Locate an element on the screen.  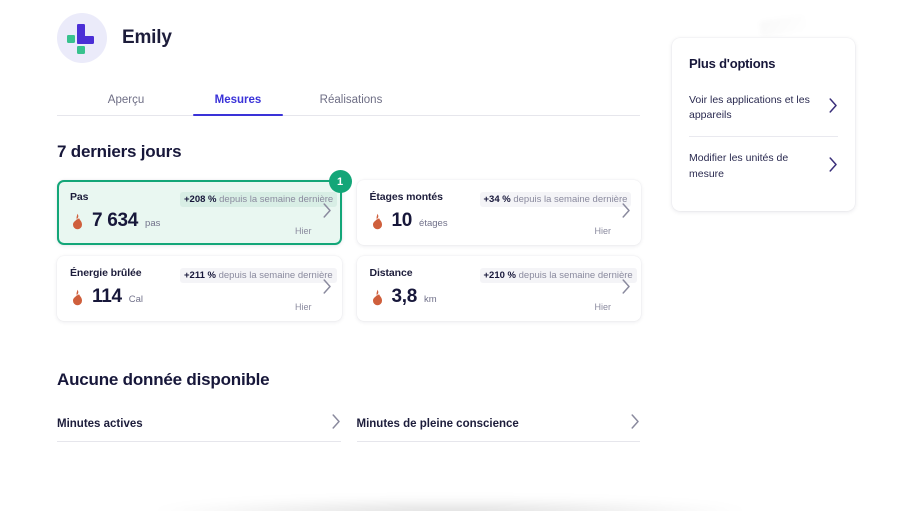
metric-unit: pas is located at coordinates (153, 223).